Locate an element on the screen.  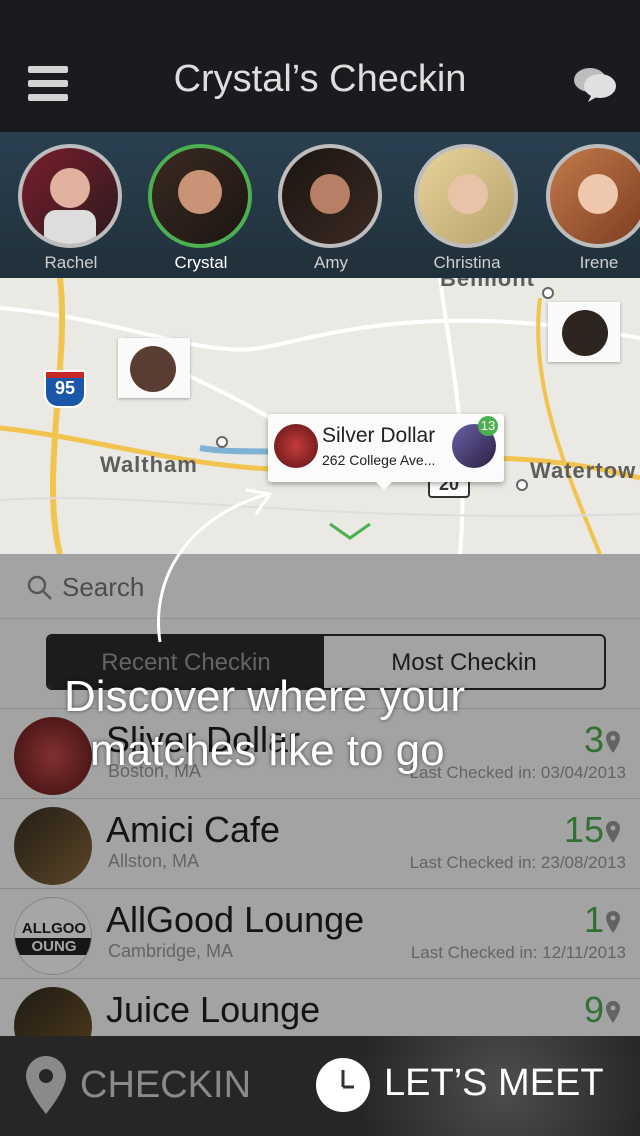
avatar-christina is located at coordinates (466, 196).